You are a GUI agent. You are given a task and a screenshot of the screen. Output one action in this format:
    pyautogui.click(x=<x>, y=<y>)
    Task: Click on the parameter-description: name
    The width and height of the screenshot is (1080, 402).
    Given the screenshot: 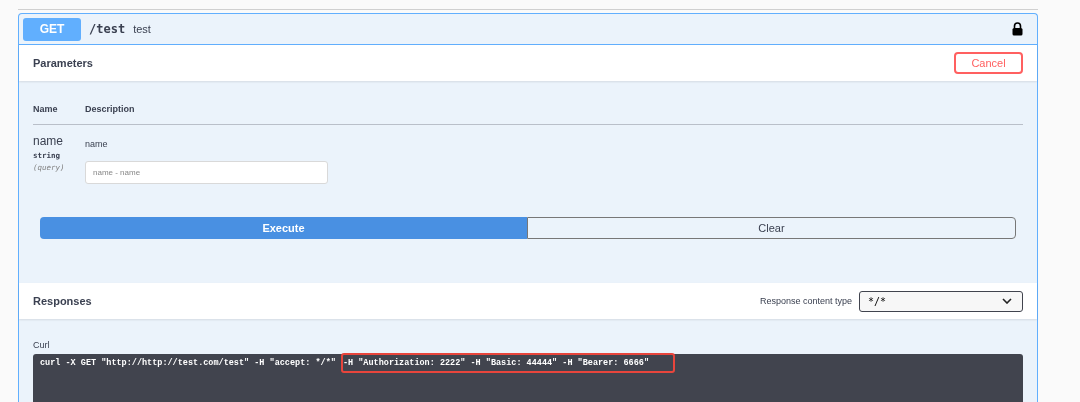 What is the action you would take?
    pyautogui.click(x=97, y=144)
    